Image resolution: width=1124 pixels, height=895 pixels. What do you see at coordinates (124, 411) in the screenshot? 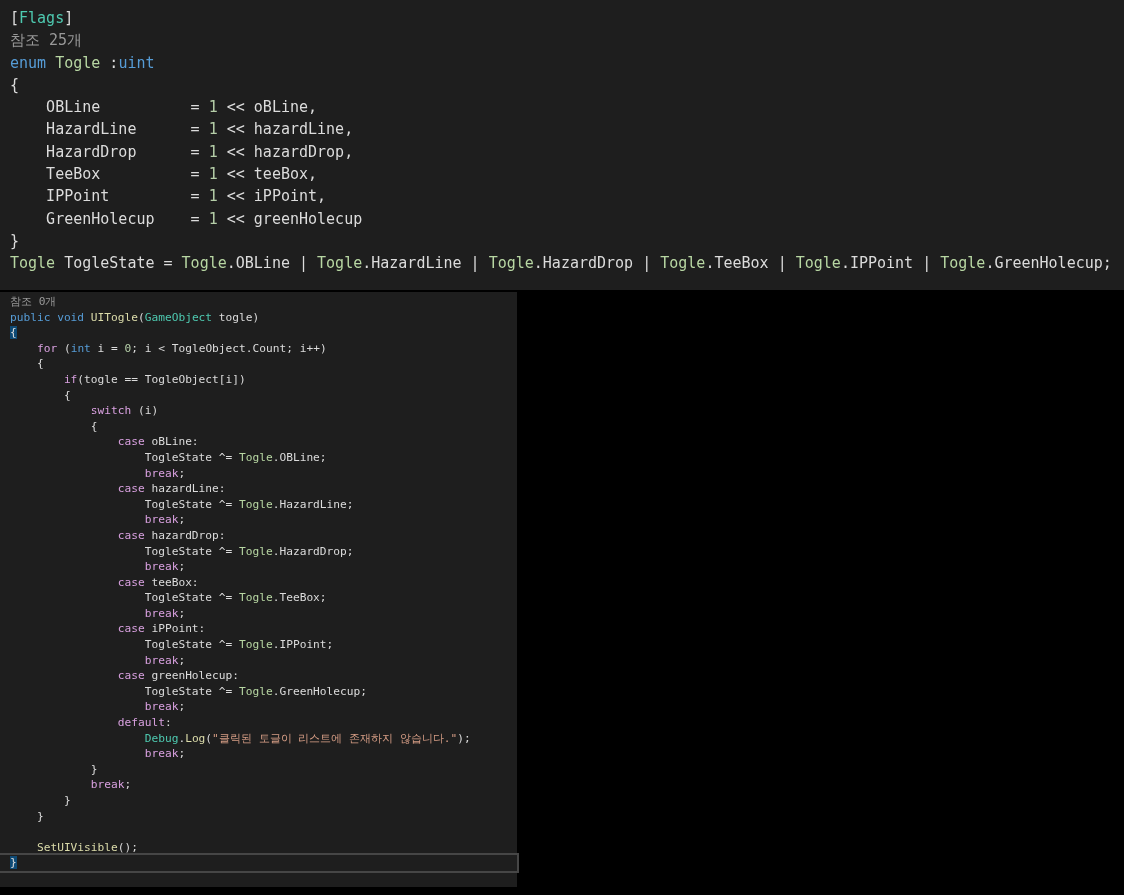
I see `code-line: switch (i)` at bounding box center [124, 411].